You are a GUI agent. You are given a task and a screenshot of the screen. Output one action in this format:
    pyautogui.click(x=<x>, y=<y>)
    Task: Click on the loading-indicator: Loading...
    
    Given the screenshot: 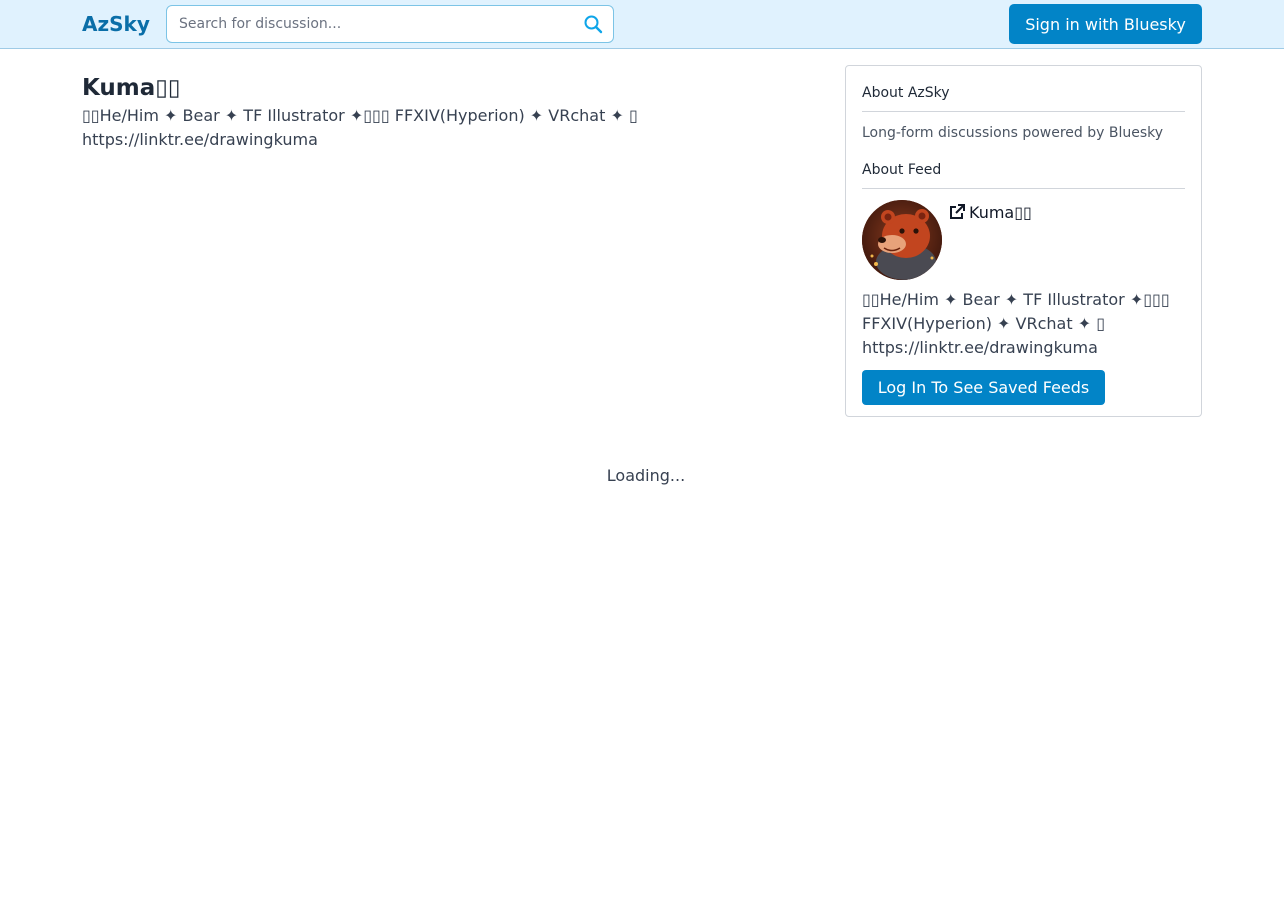 What is the action you would take?
    pyautogui.click(x=646, y=475)
    